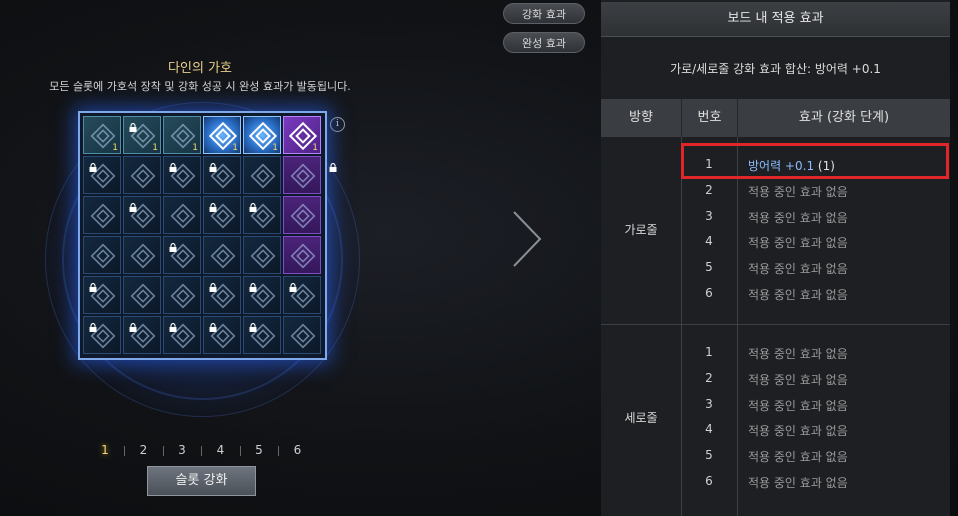 This screenshot has height=516, width=958. I want to click on slot-board: 1 1 1 1 1 1, so click(207, 235).